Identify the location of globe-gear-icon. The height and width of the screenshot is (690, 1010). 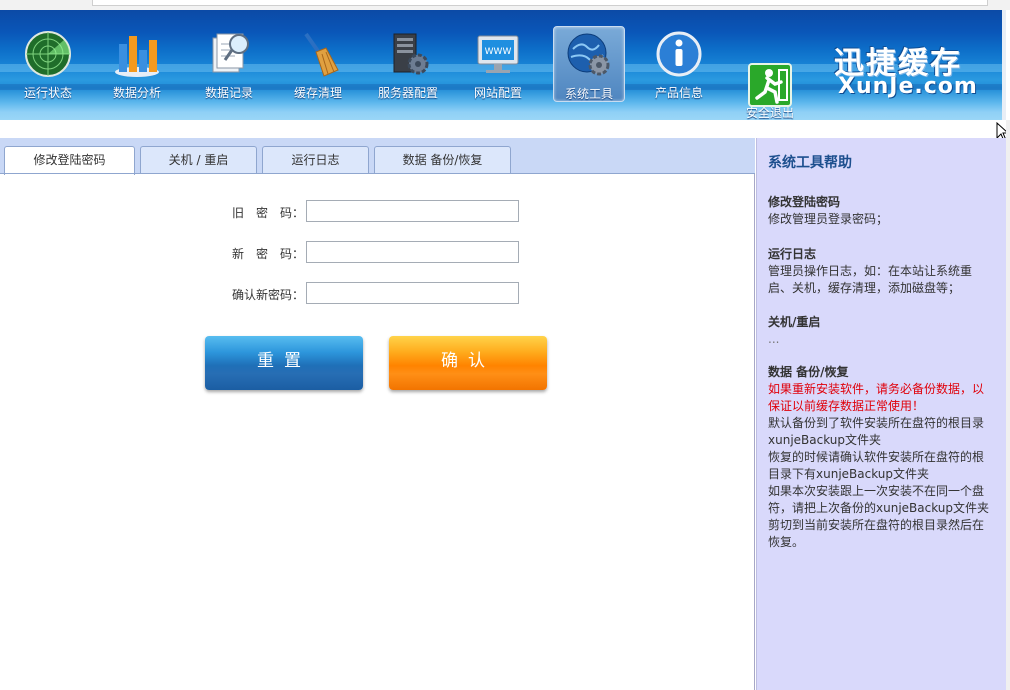
(588, 54).